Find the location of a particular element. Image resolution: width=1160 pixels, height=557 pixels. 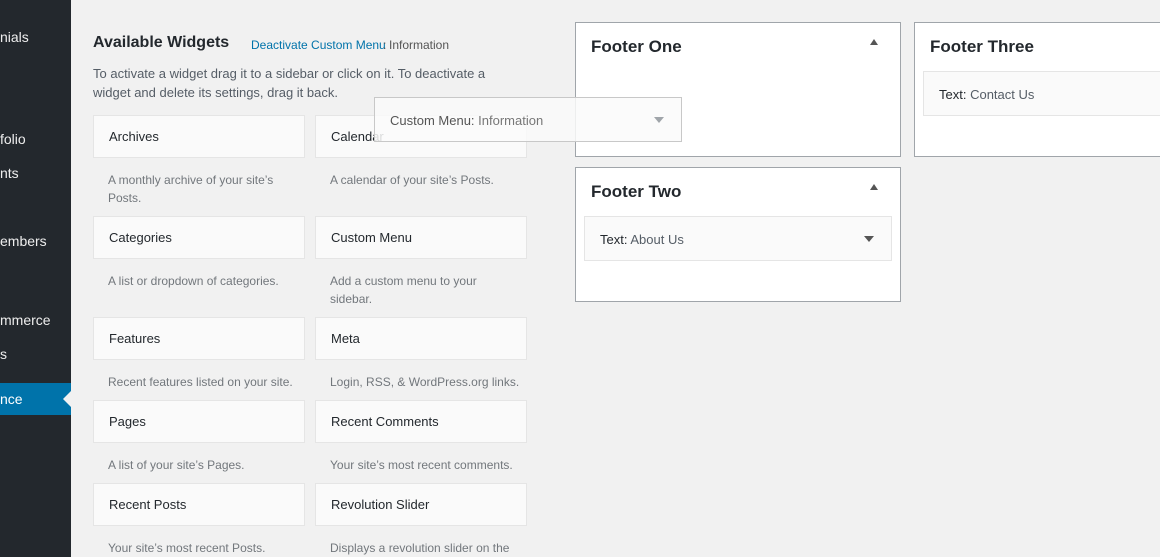

widget-label: Text: Contact Us is located at coordinates (987, 94).